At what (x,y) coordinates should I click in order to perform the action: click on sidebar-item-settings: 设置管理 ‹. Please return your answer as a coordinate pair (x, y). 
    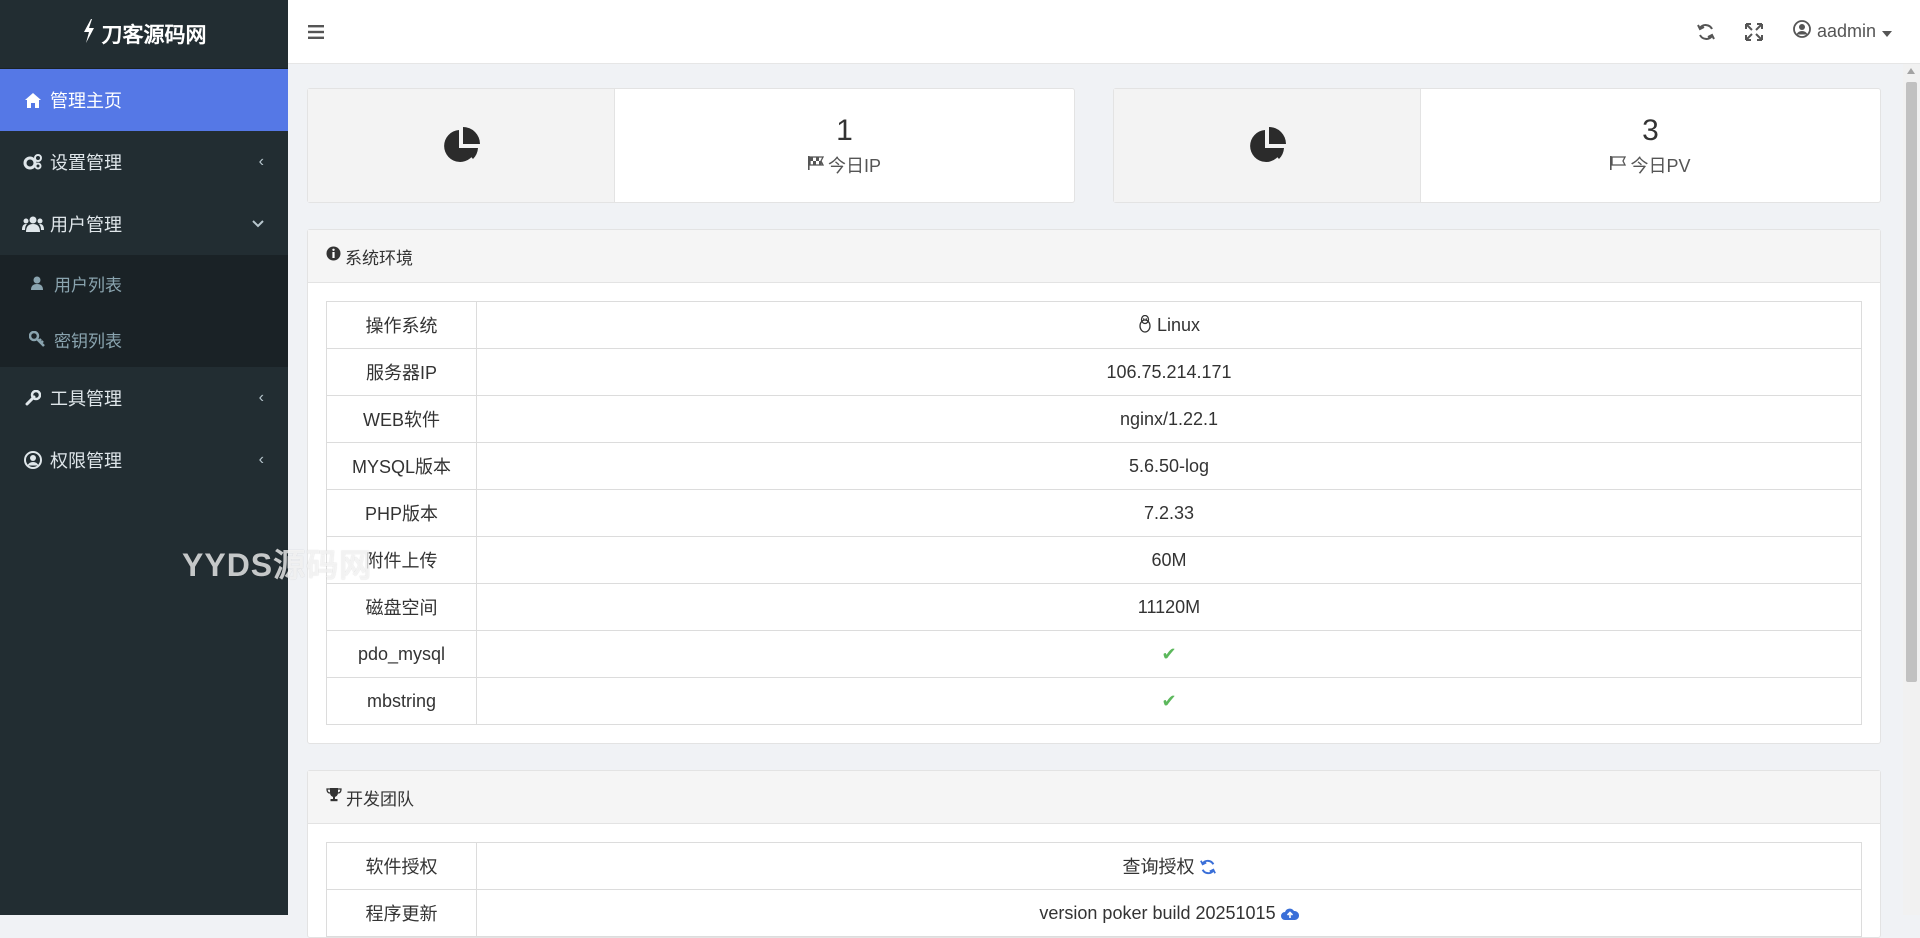
    Looking at the image, I should click on (144, 162).